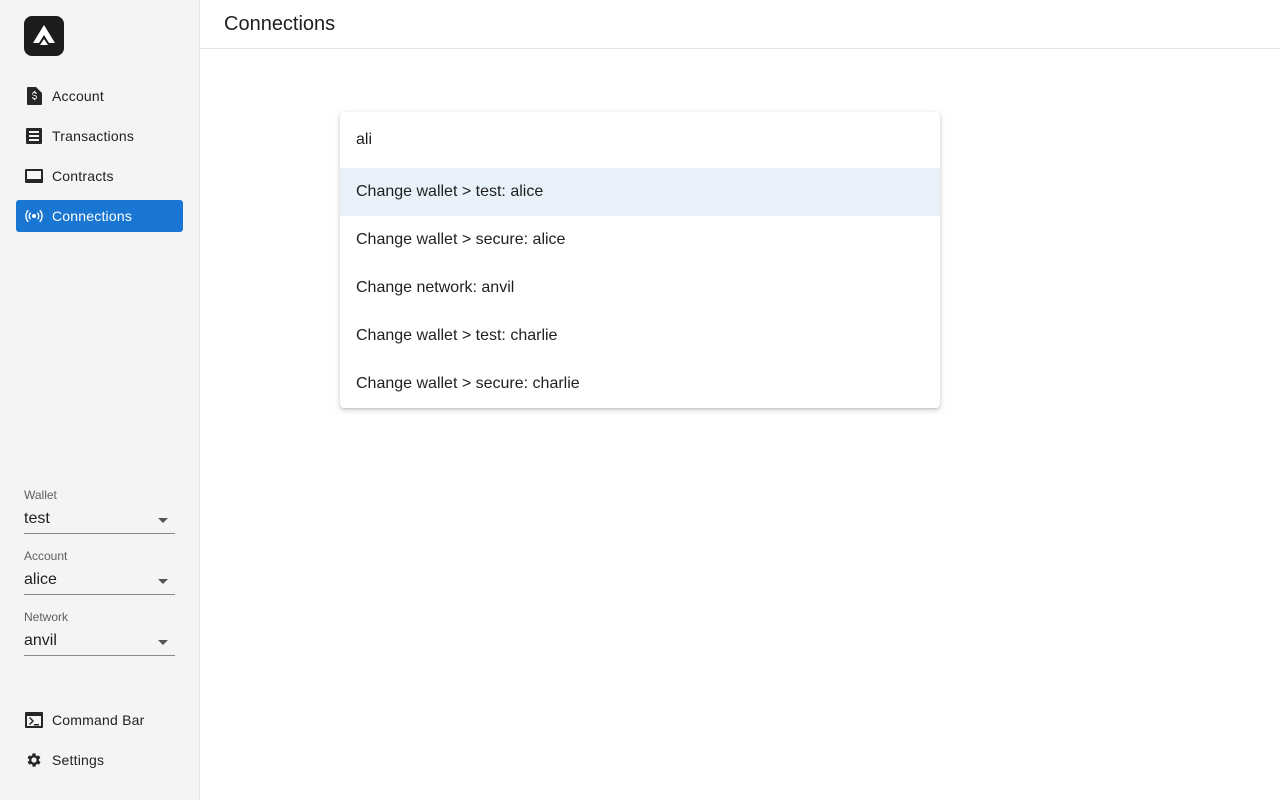  Describe the element at coordinates (636, 140) in the screenshot. I see `command-search-input` at that location.